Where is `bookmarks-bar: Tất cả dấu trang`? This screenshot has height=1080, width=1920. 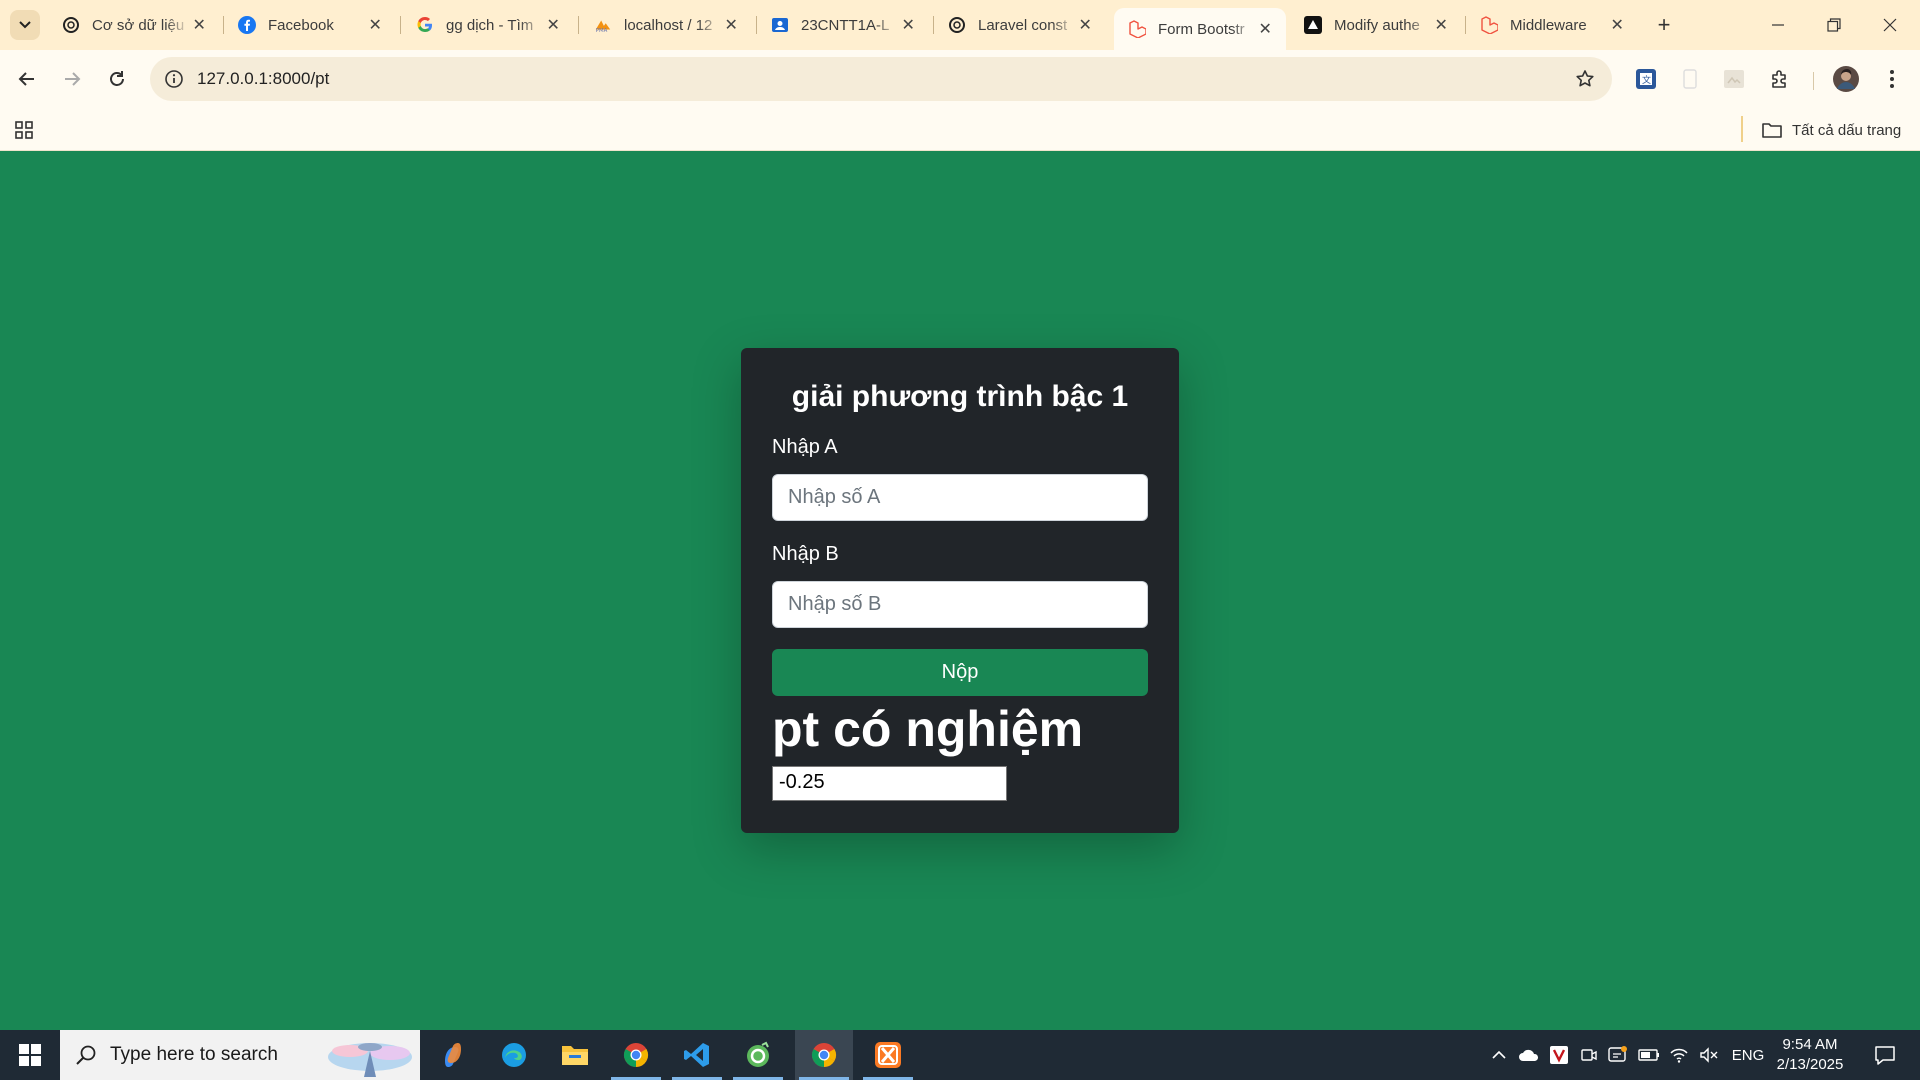 bookmarks-bar: Tất cả dấu trang is located at coordinates (960, 129).